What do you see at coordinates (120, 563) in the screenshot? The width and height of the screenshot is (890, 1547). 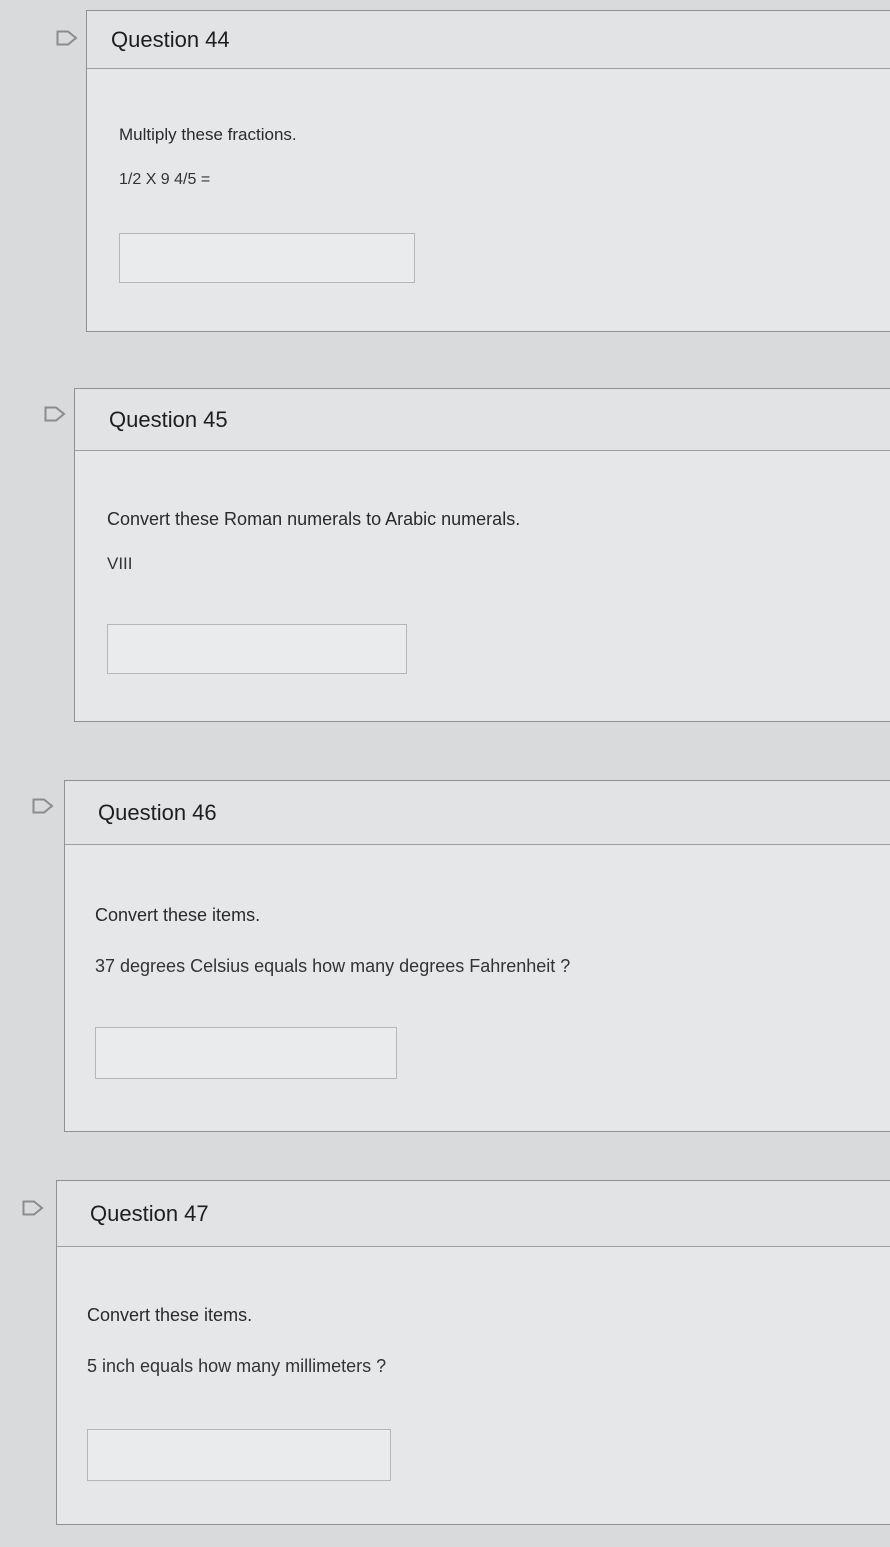 I see `question-expression: VIII` at bounding box center [120, 563].